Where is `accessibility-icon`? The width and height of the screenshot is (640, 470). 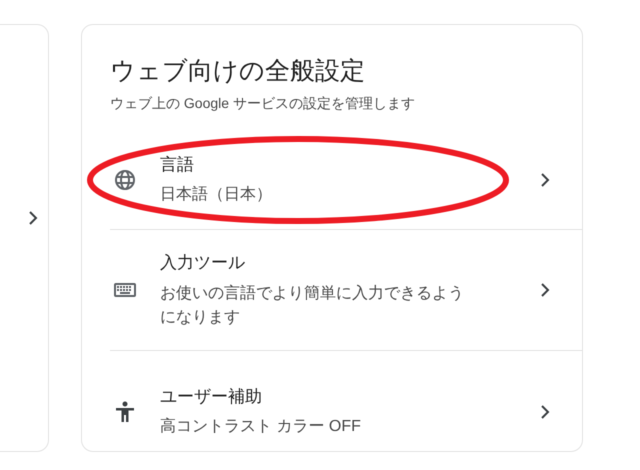
accessibility-icon is located at coordinates (125, 411).